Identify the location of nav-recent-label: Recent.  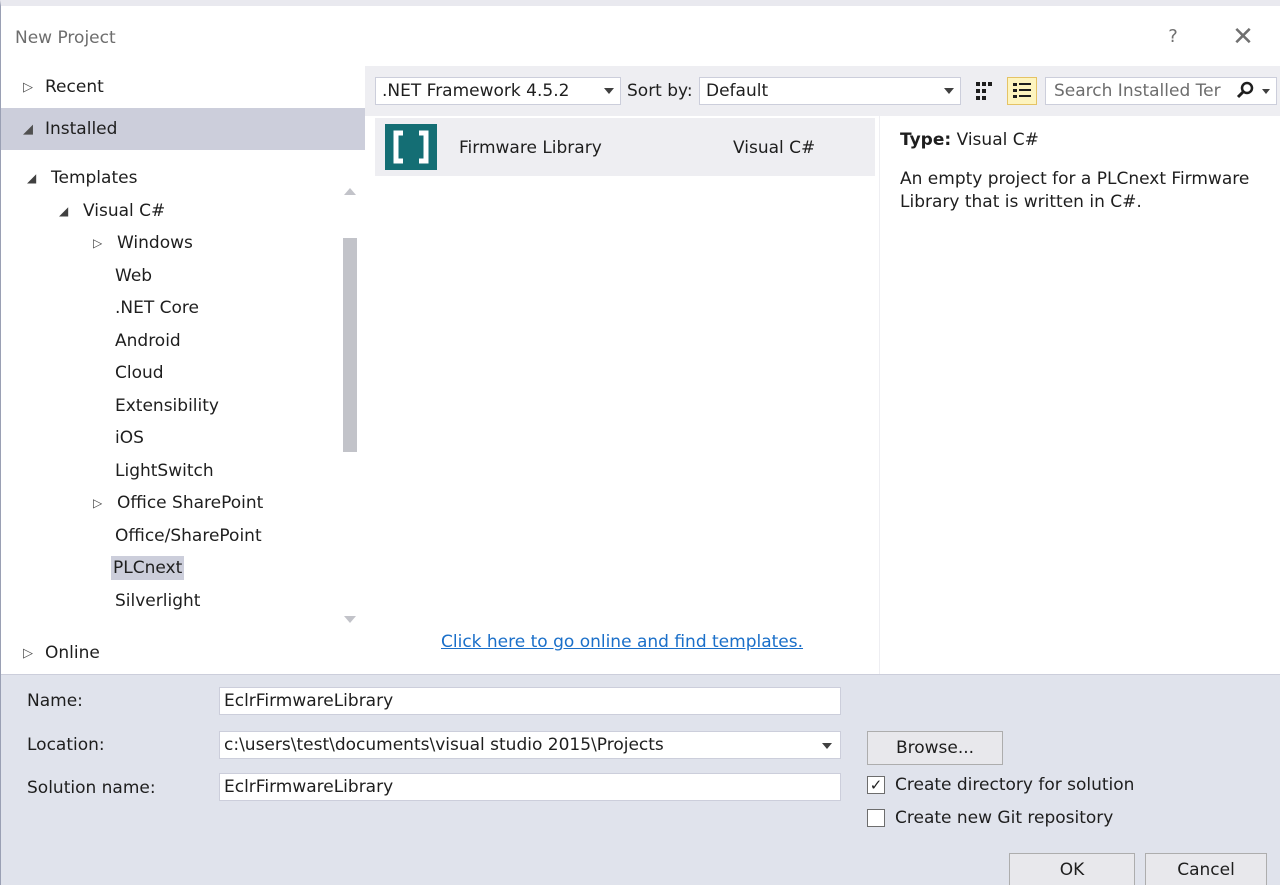
(74, 87).